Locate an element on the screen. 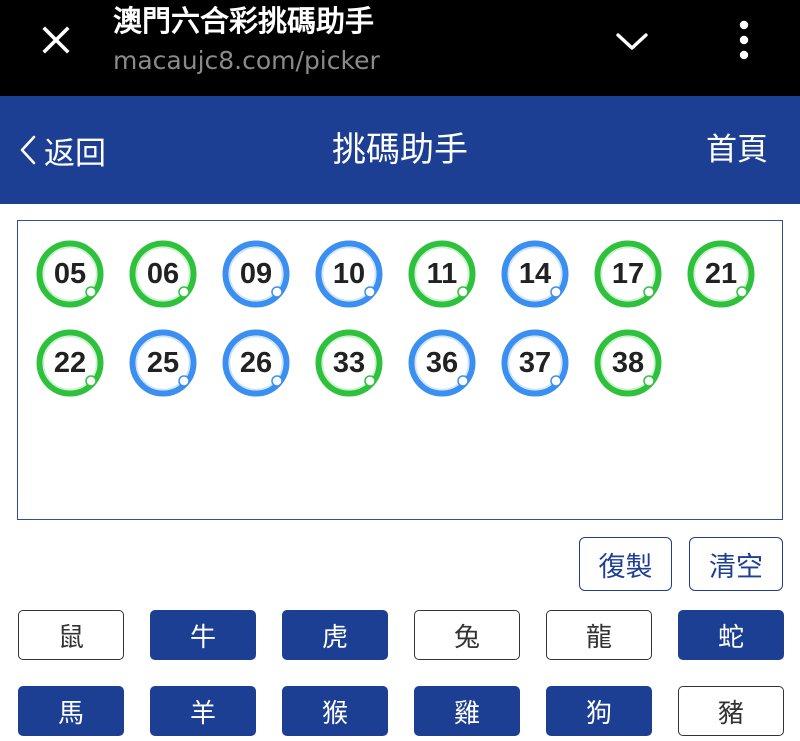  ball-number: 38 is located at coordinates (628, 362).